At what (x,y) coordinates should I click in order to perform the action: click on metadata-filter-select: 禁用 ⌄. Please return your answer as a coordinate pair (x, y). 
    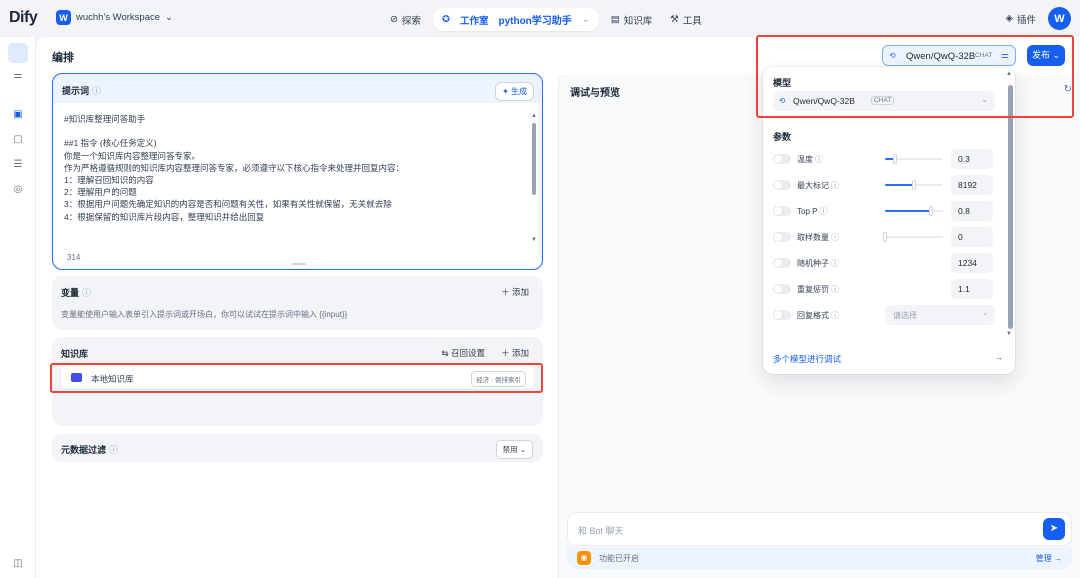
    Looking at the image, I should click on (514, 449).